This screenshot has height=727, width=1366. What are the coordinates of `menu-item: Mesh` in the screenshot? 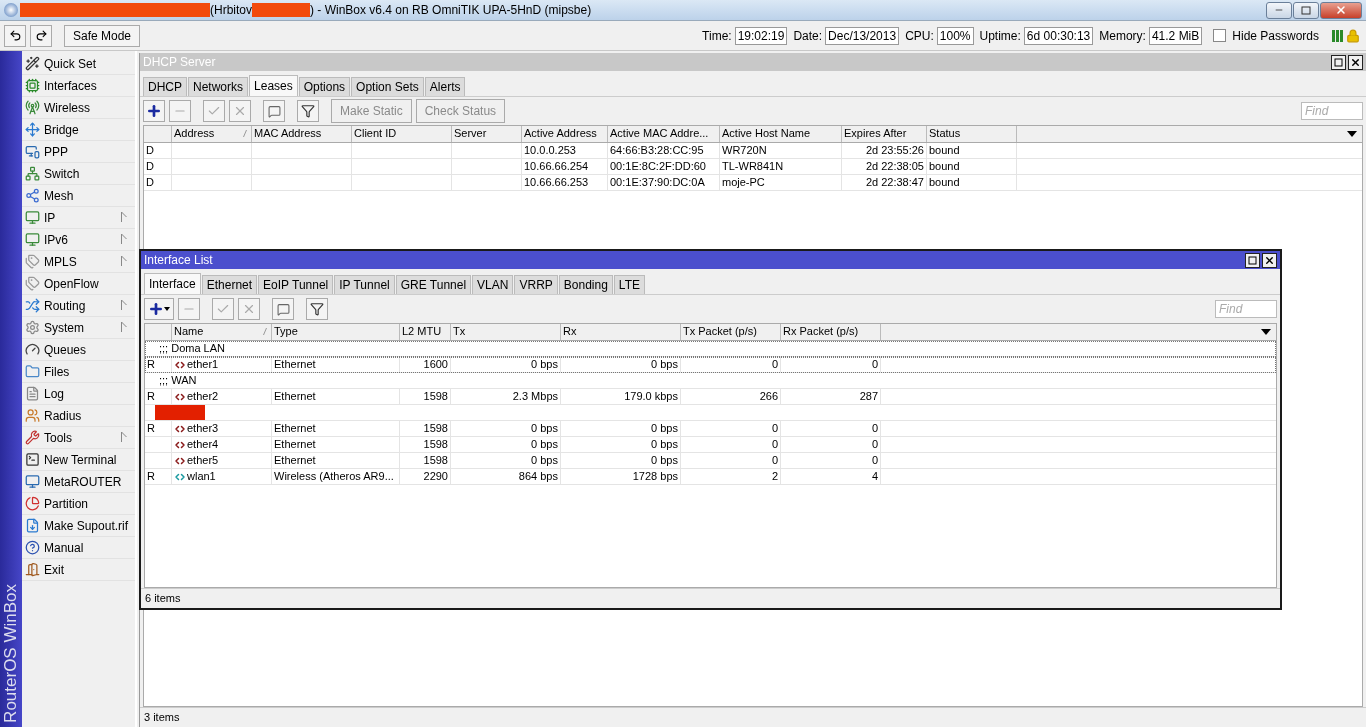 It's located at (78, 196).